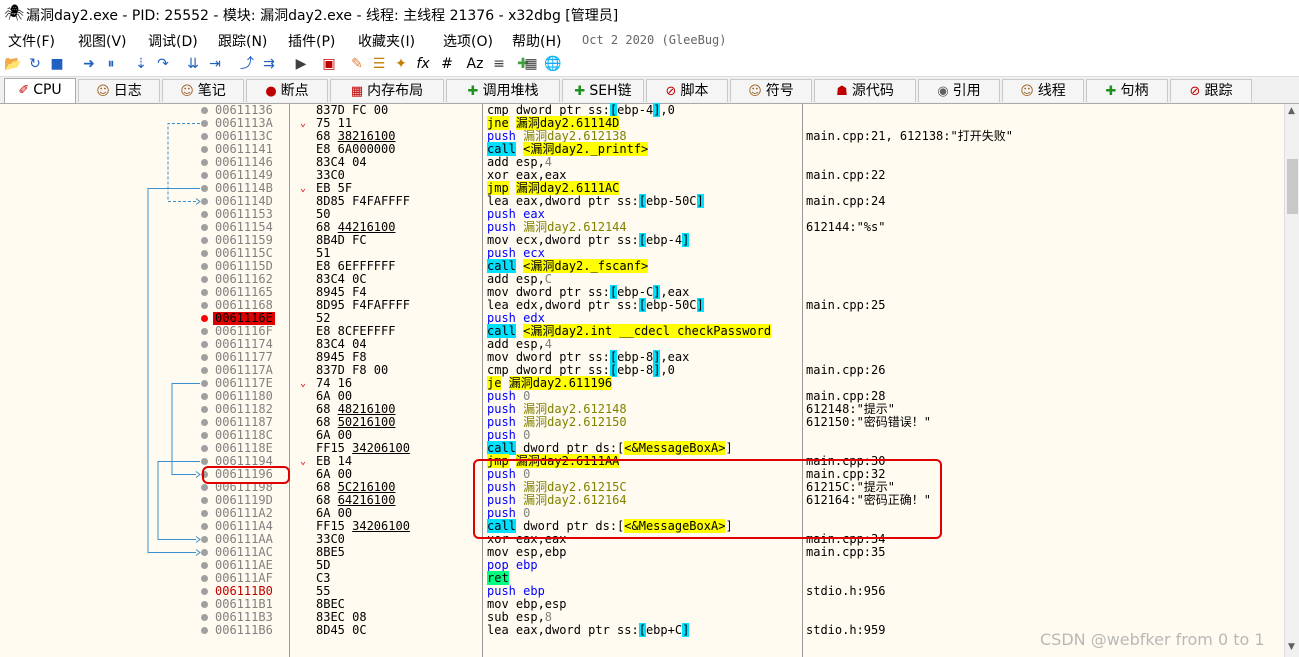 The width and height of the screenshot is (1299, 657). What do you see at coordinates (193, 64) in the screenshot?
I see `trace-into-icon: ⇊` at bounding box center [193, 64].